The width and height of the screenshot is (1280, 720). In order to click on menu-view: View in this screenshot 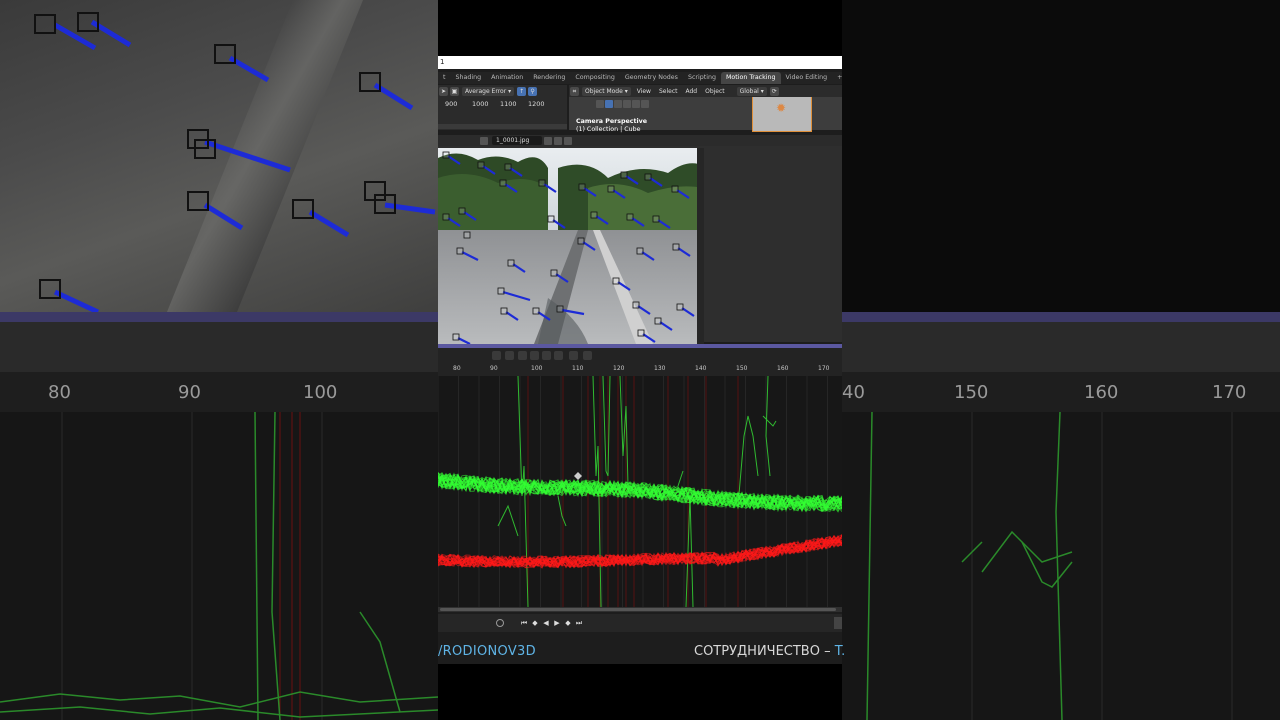, I will do `click(644, 91)`.